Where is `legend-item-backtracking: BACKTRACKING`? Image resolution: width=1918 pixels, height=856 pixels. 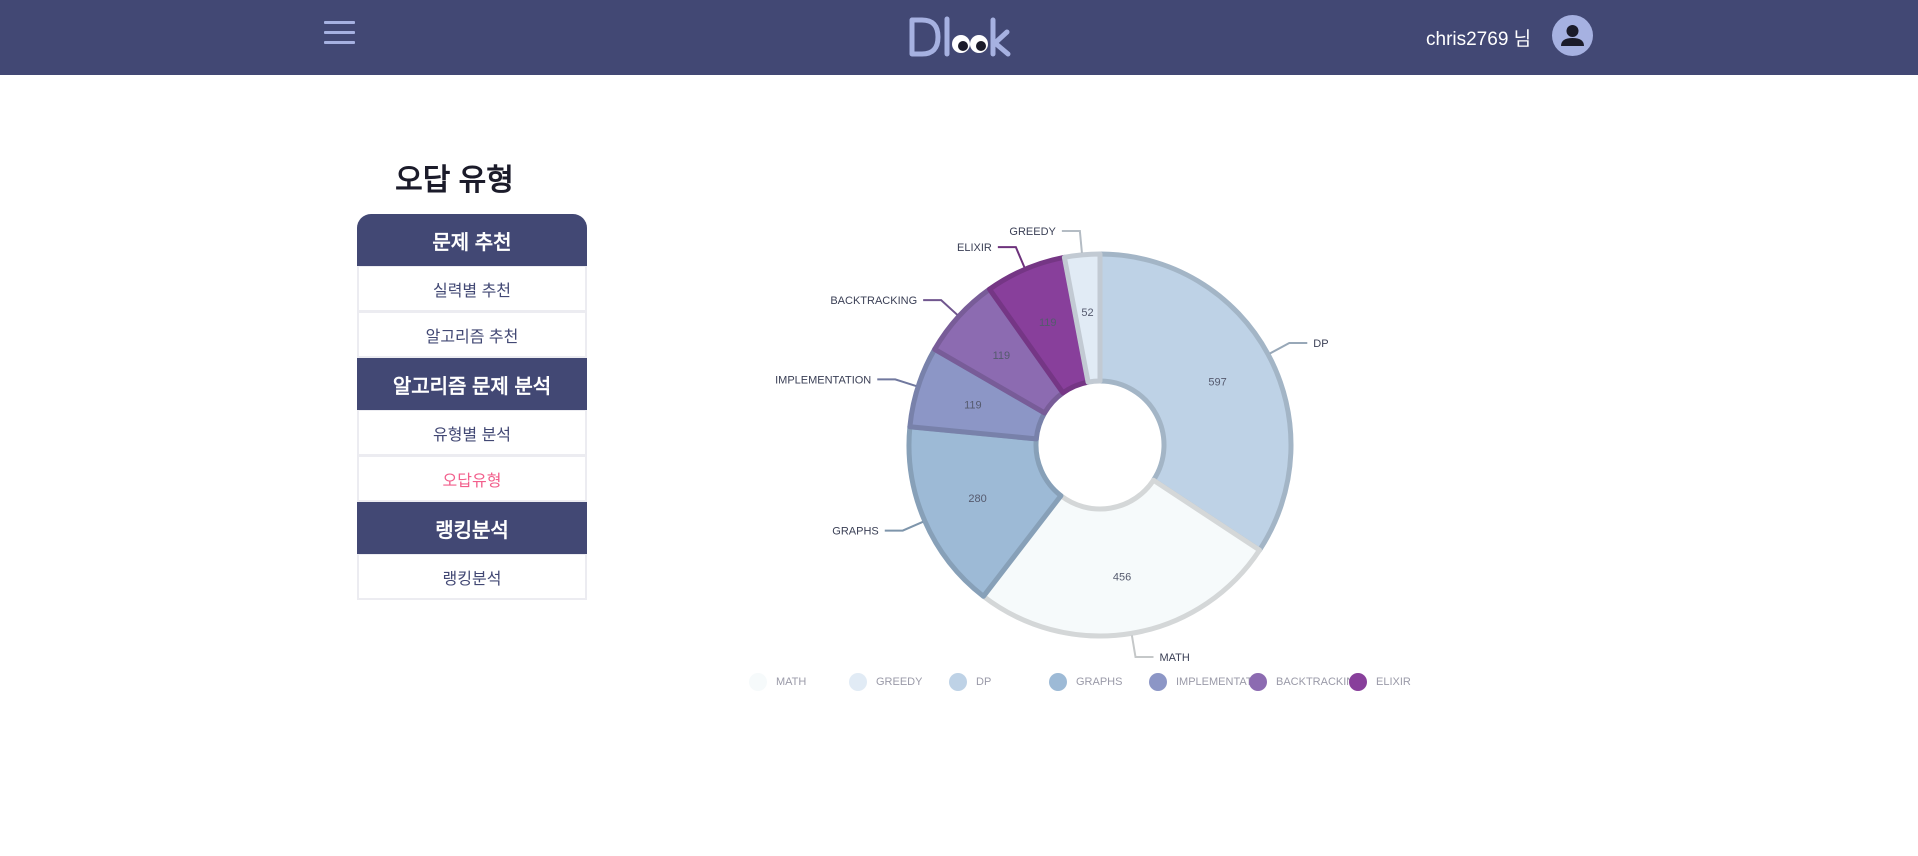 legend-item-backtracking: BACKTRACKING is located at coordinates (1304, 682).